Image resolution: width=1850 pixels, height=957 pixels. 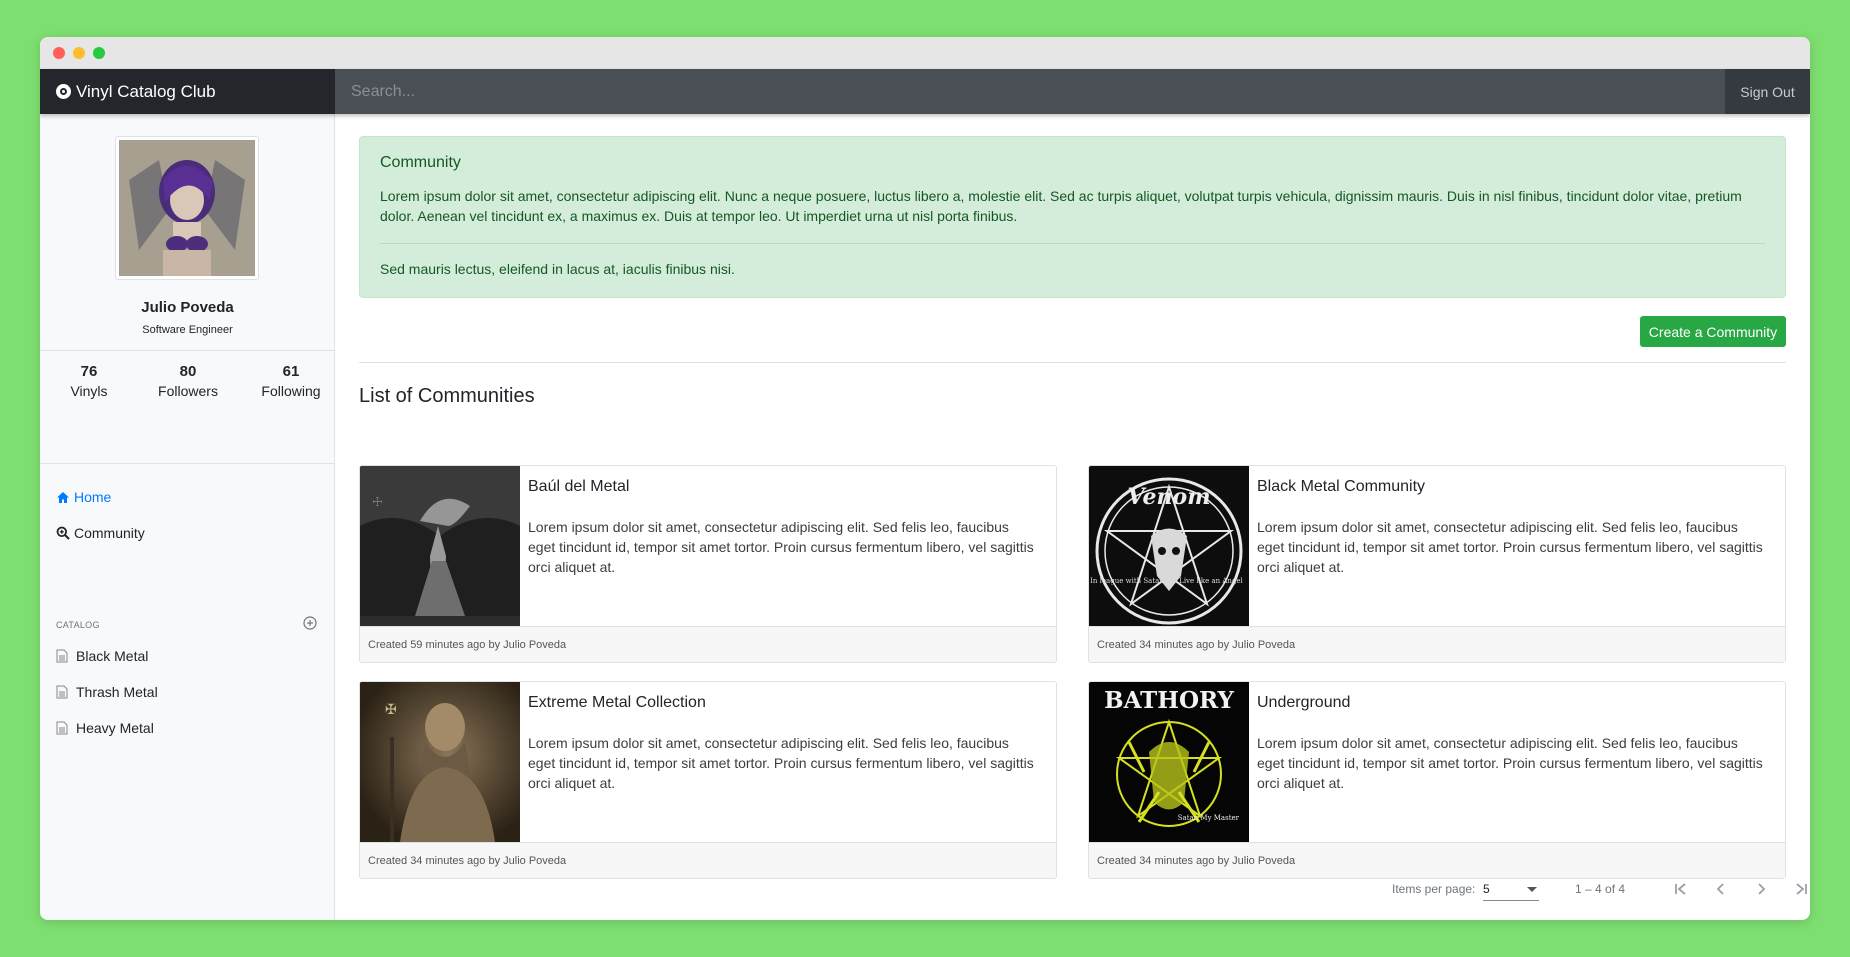 What do you see at coordinates (1211, 581) in the screenshot?
I see `album-art-text: Live like an Angel` at bounding box center [1211, 581].